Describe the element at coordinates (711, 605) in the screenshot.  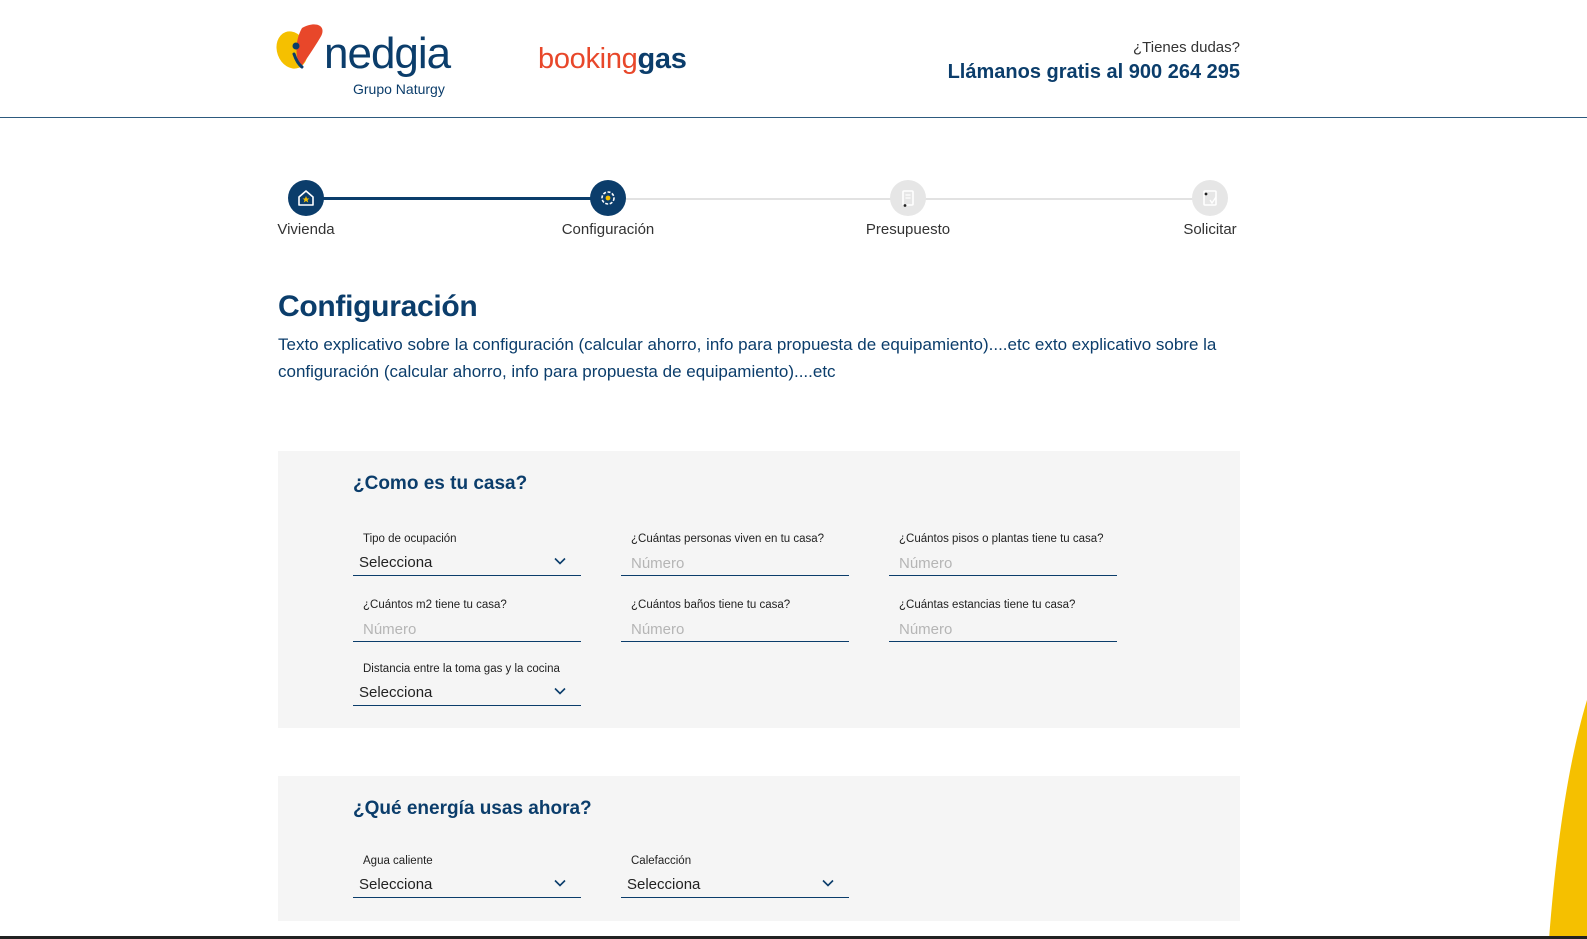
I see `field-label: ¿Cuántos baños tiene tu casa?` at that location.